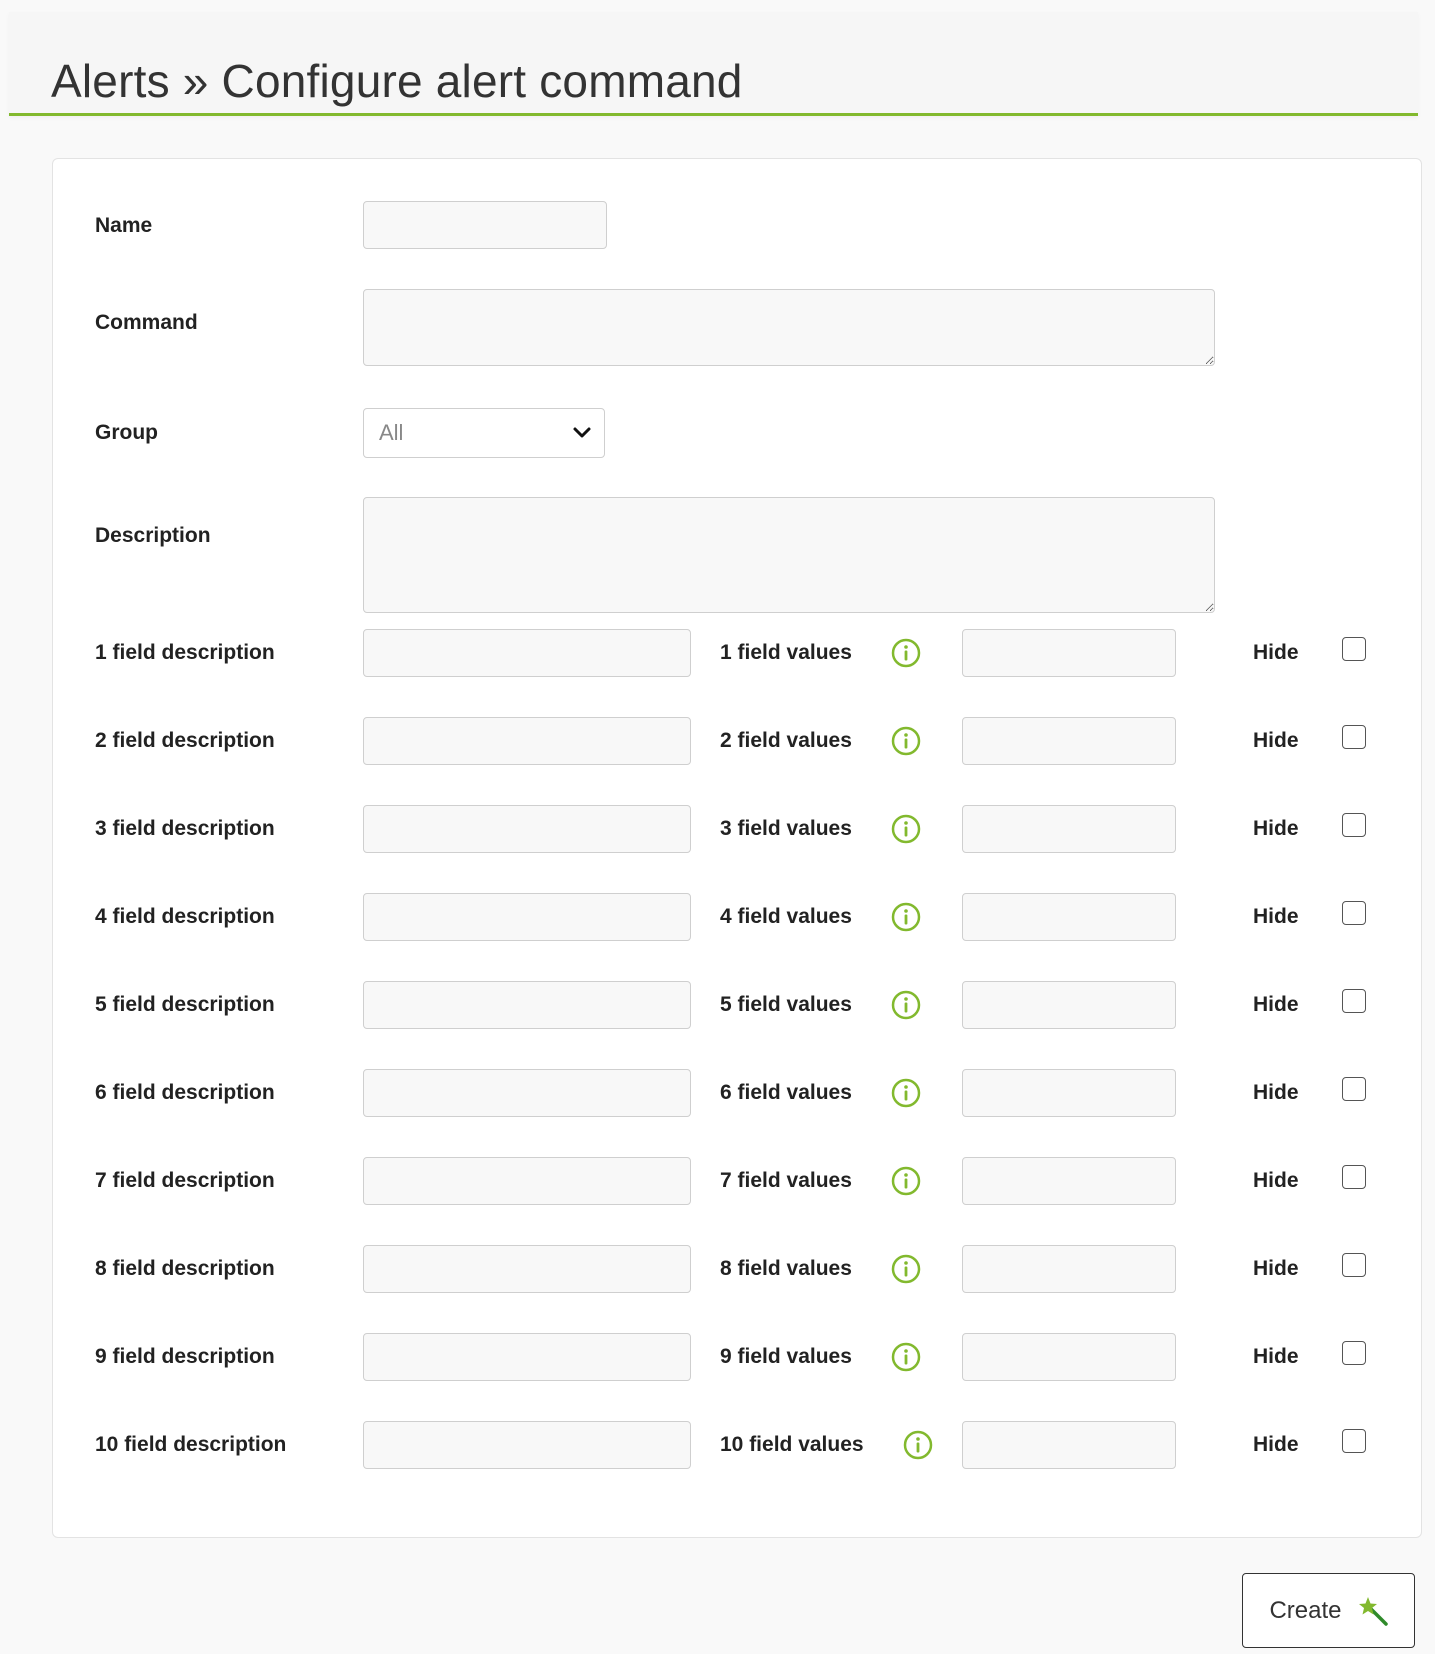  Describe the element at coordinates (1069, 917) in the screenshot. I see `field-4-values-input` at that location.